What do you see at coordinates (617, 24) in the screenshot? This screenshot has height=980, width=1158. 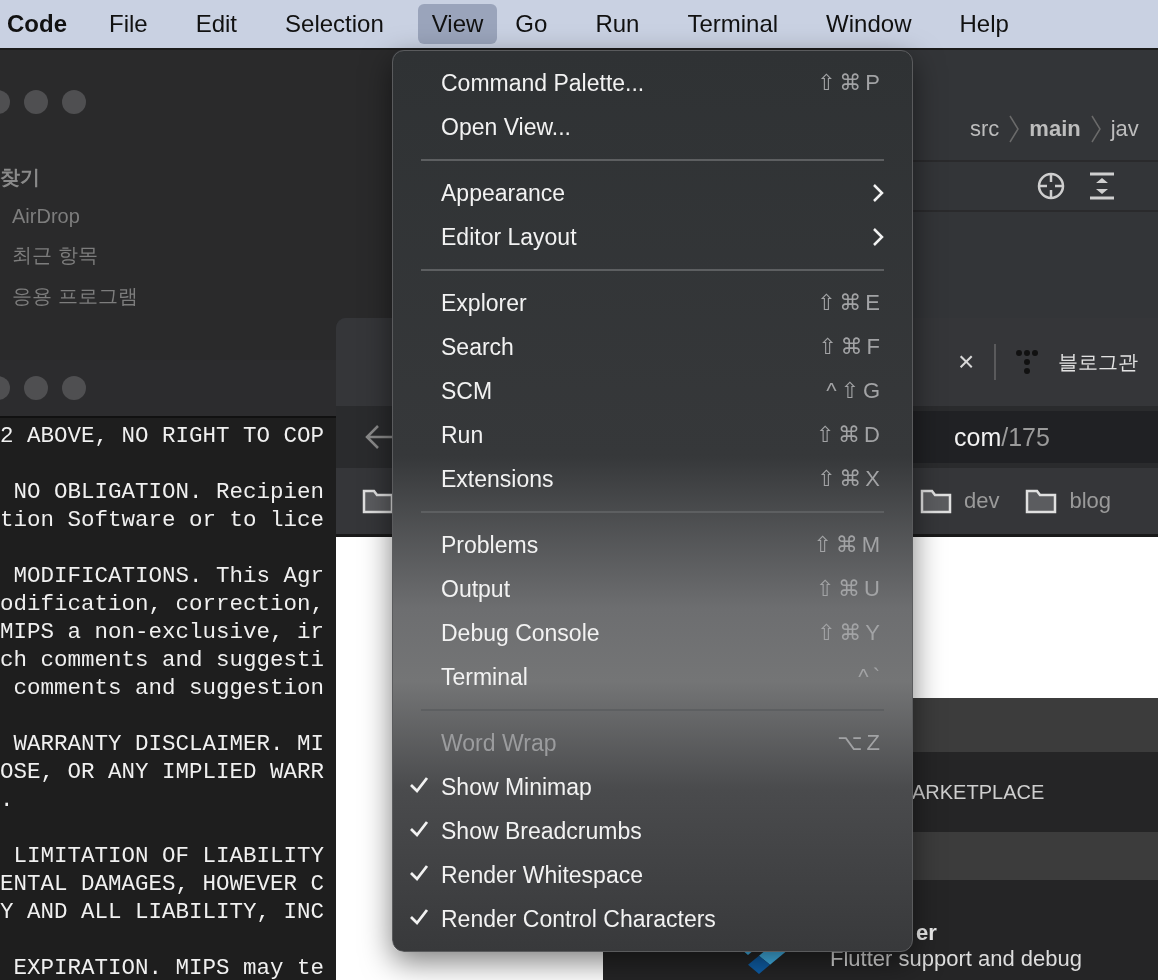 I see `menu-title: Run` at bounding box center [617, 24].